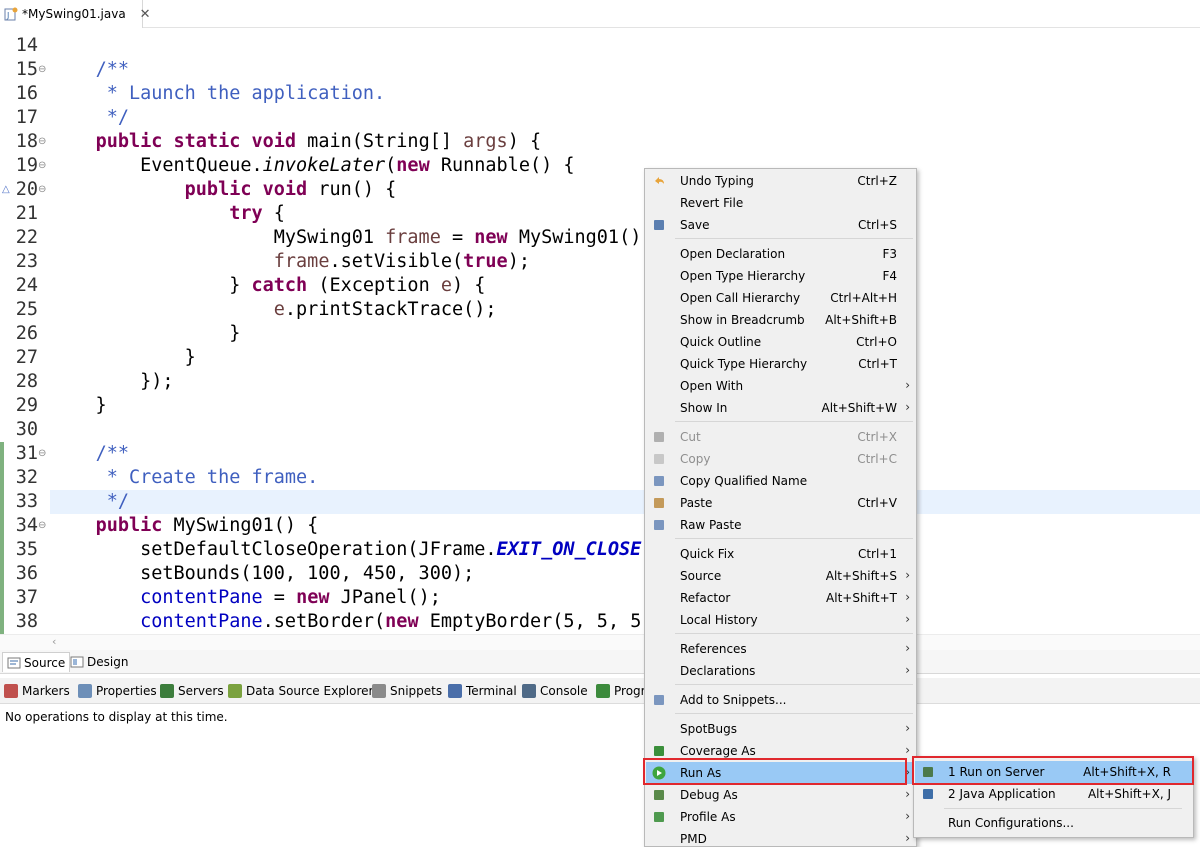 Image resolution: width=1200 pixels, height=847 pixels. What do you see at coordinates (621, 691) in the screenshot?
I see `view-tab-progr: Progr` at bounding box center [621, 691].